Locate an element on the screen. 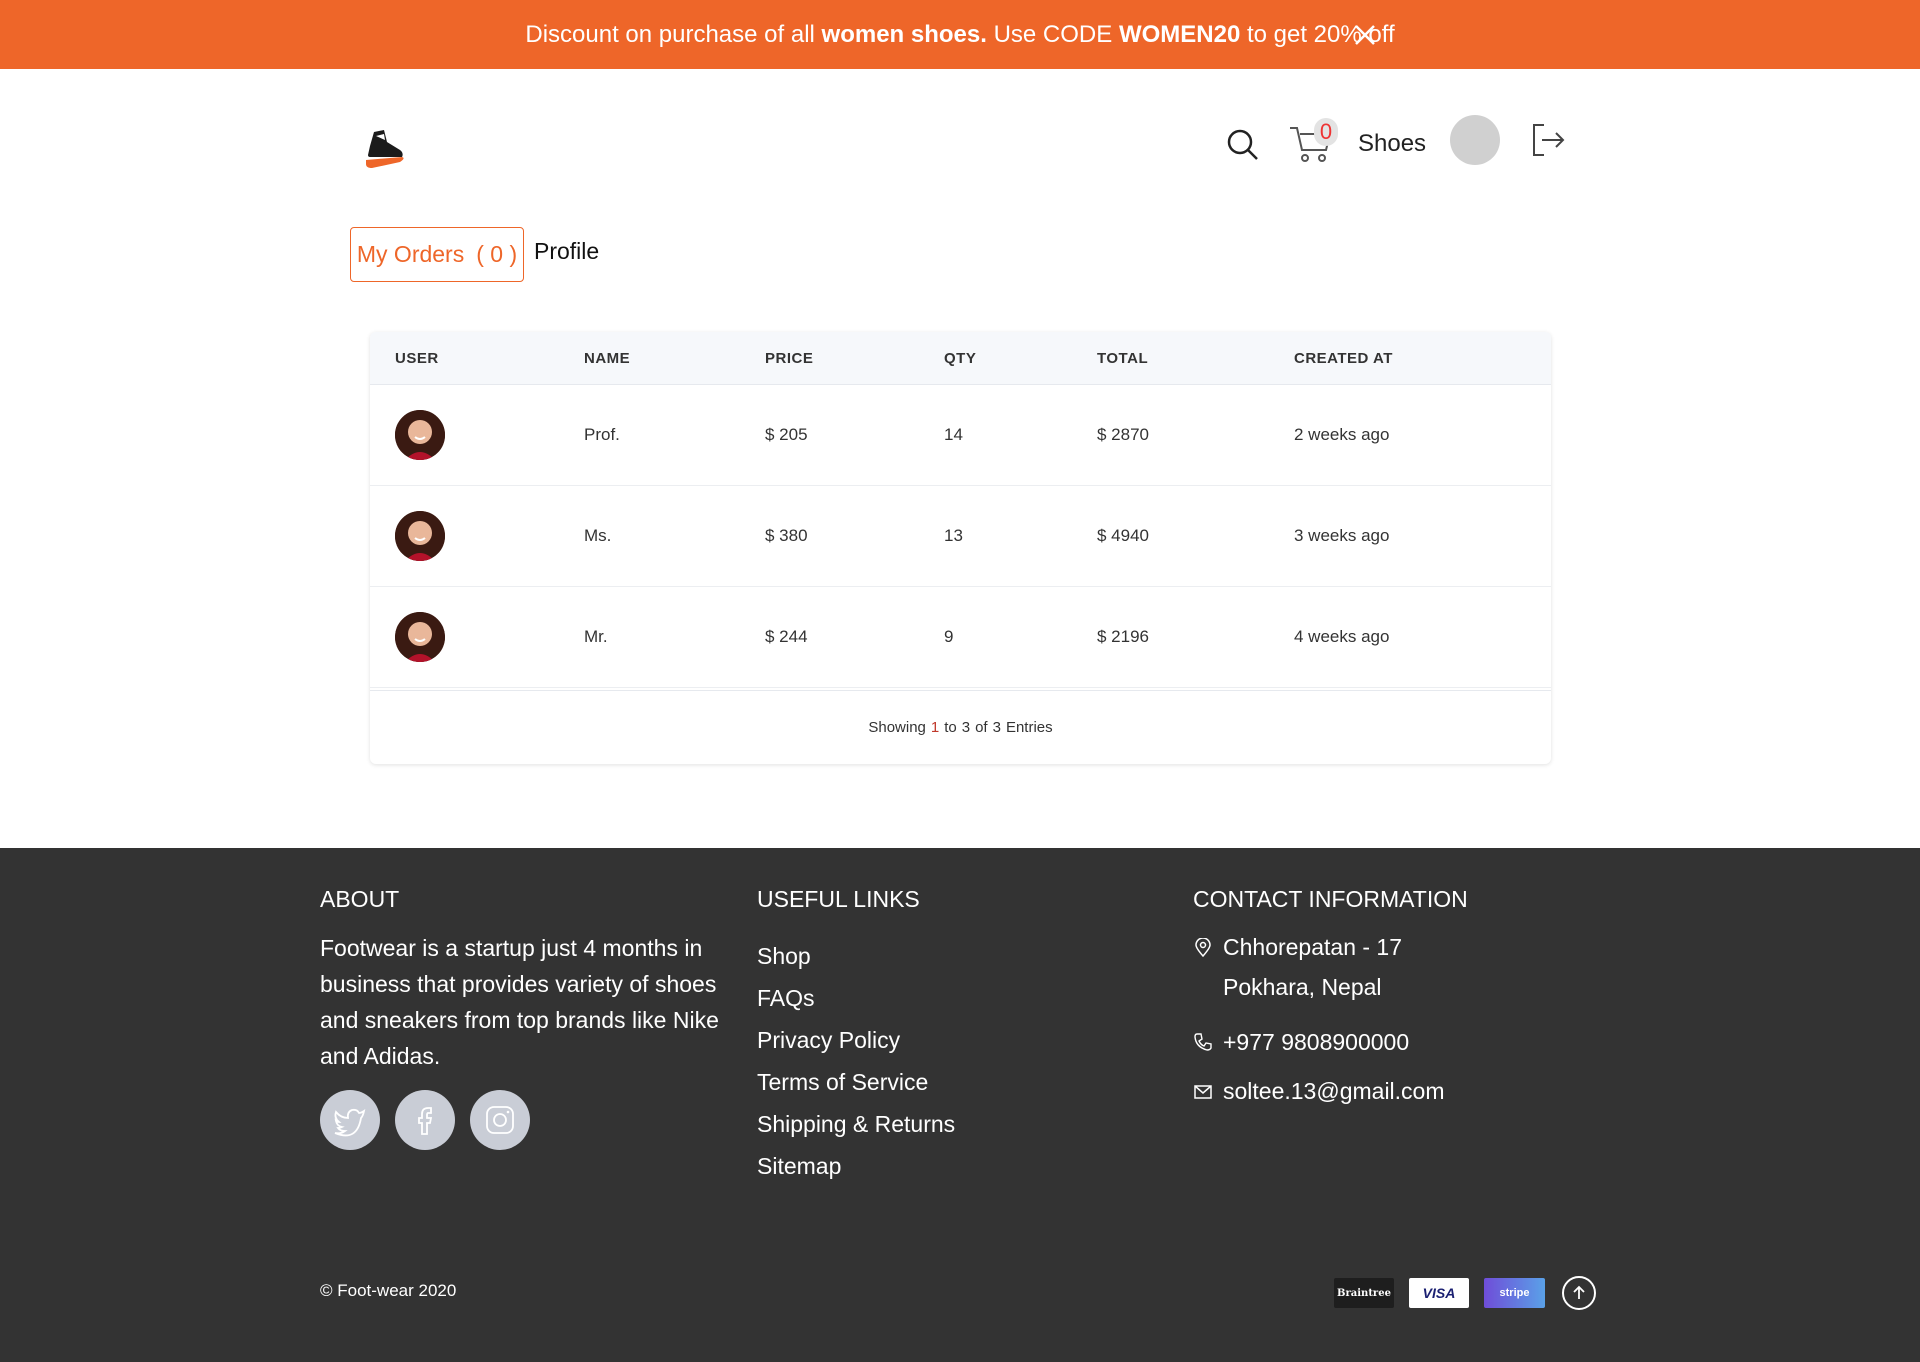 Image resolution: width=1920 pixels, height=1362 pixels. column-header-qty: QTY is located at coordinates (960, 358).